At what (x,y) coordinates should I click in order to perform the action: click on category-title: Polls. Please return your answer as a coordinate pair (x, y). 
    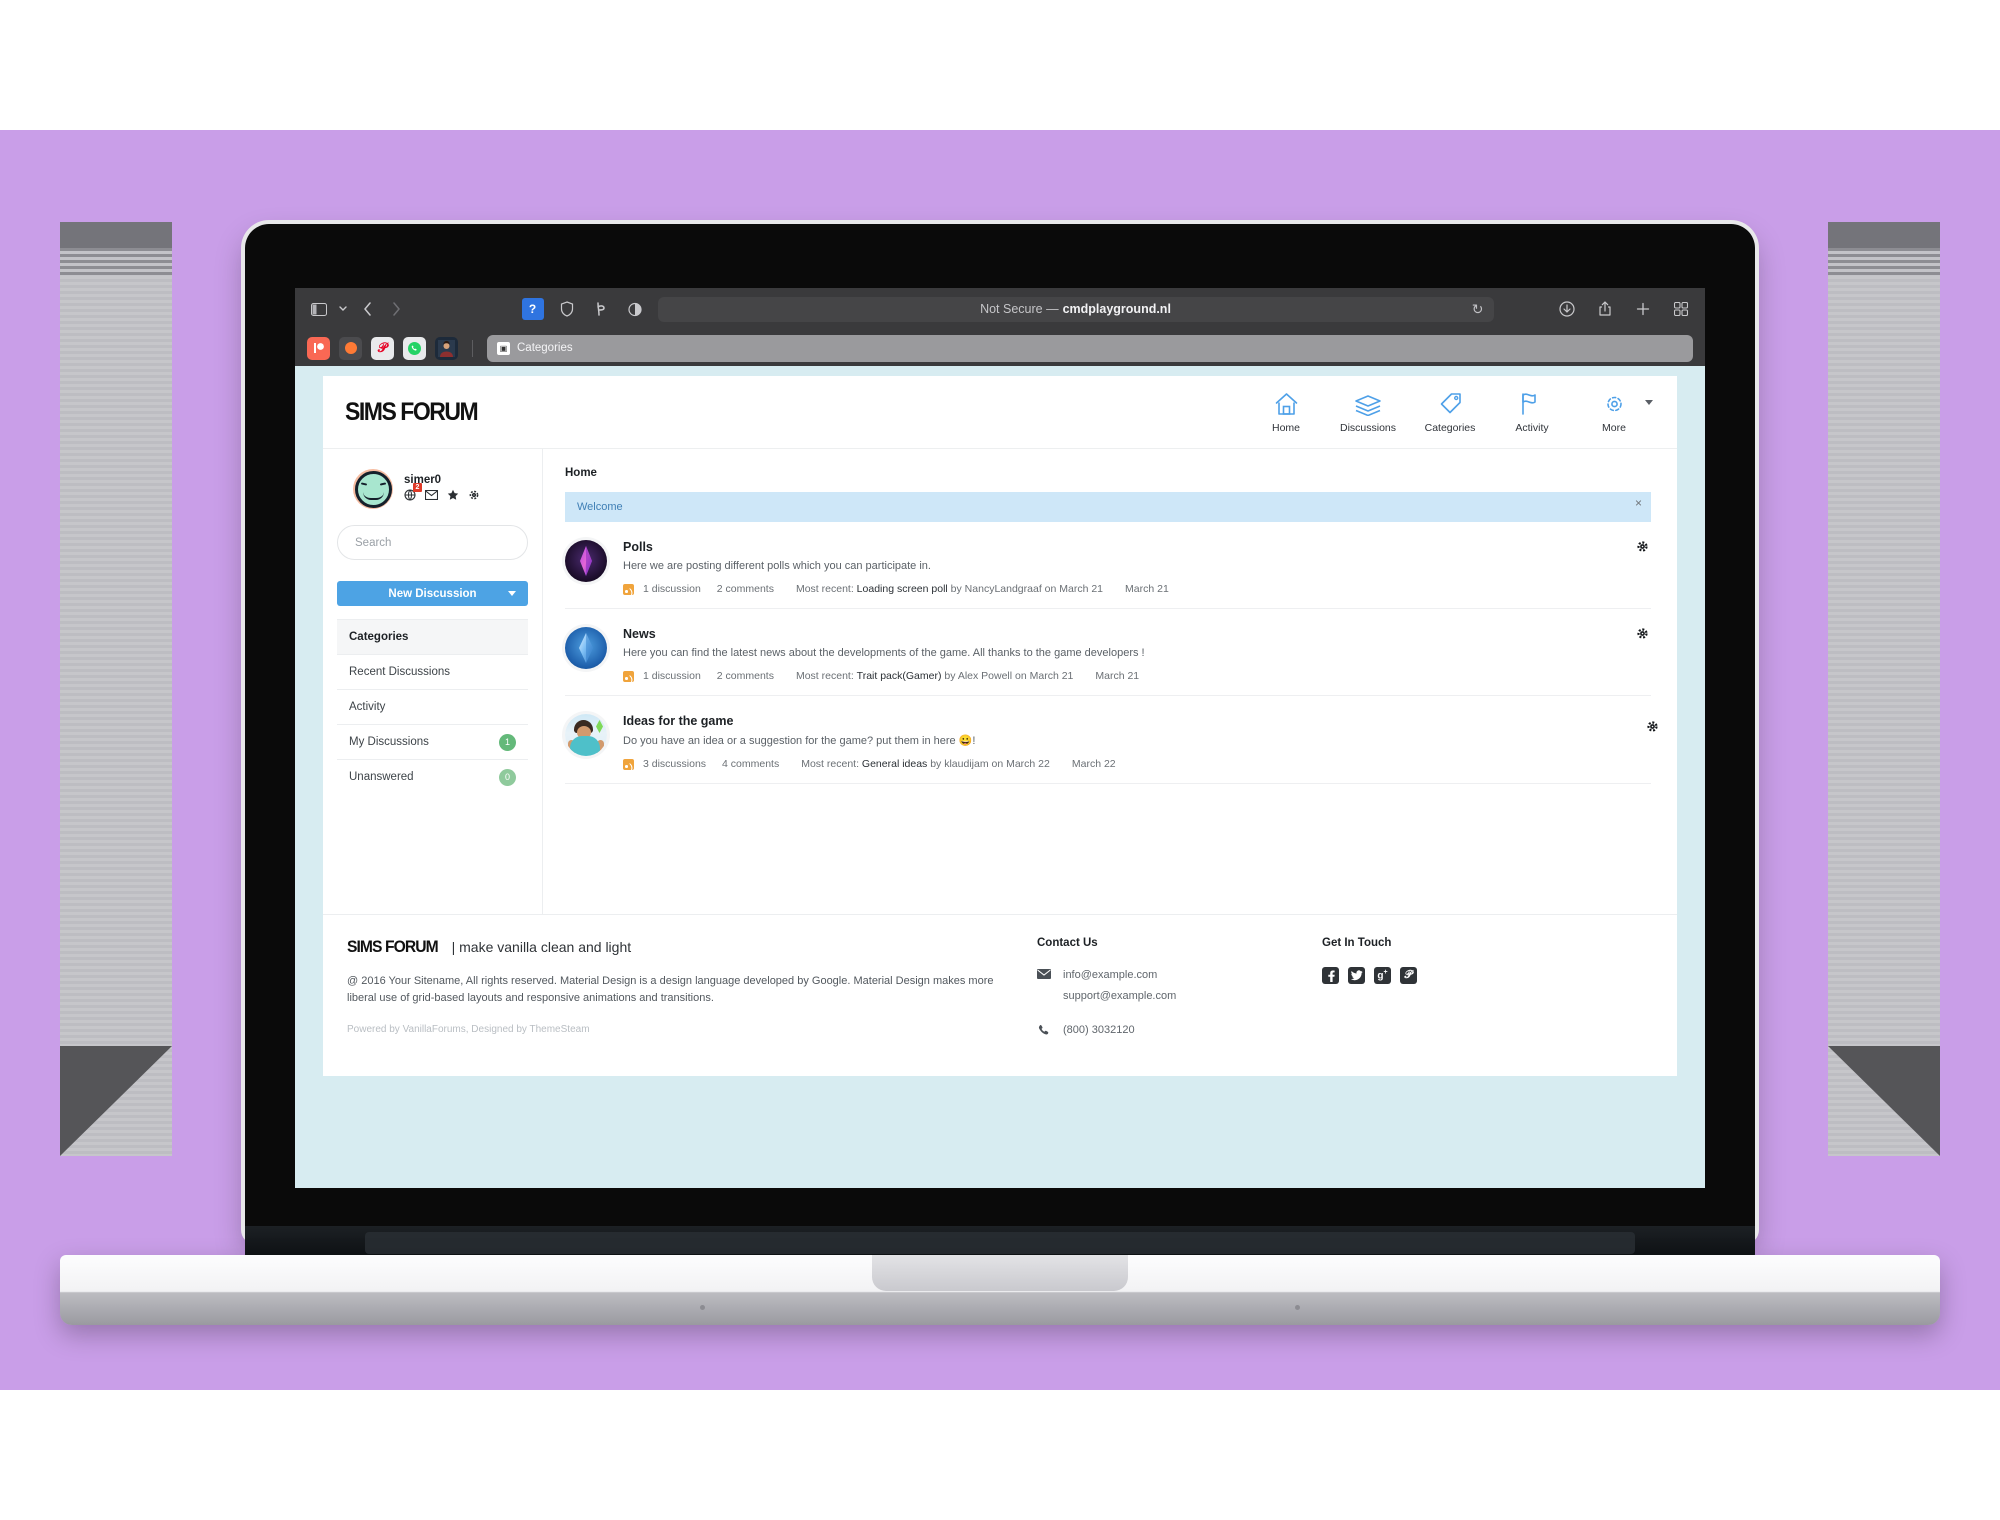
    Looking at the image, I should click on (1137, 547).